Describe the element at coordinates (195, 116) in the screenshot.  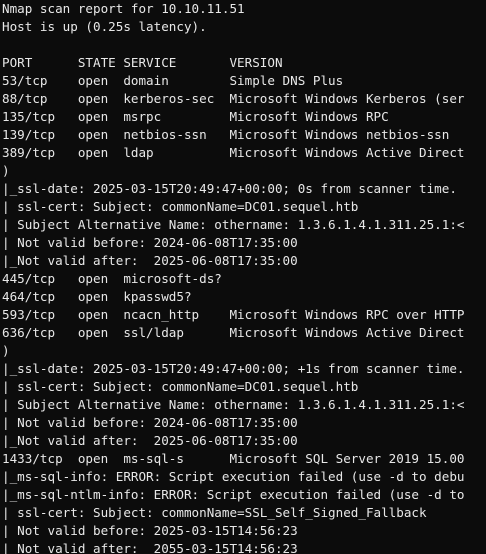
I see `port-row: 135/tcp open msrpc Microsoft Windows RPC` at that location.